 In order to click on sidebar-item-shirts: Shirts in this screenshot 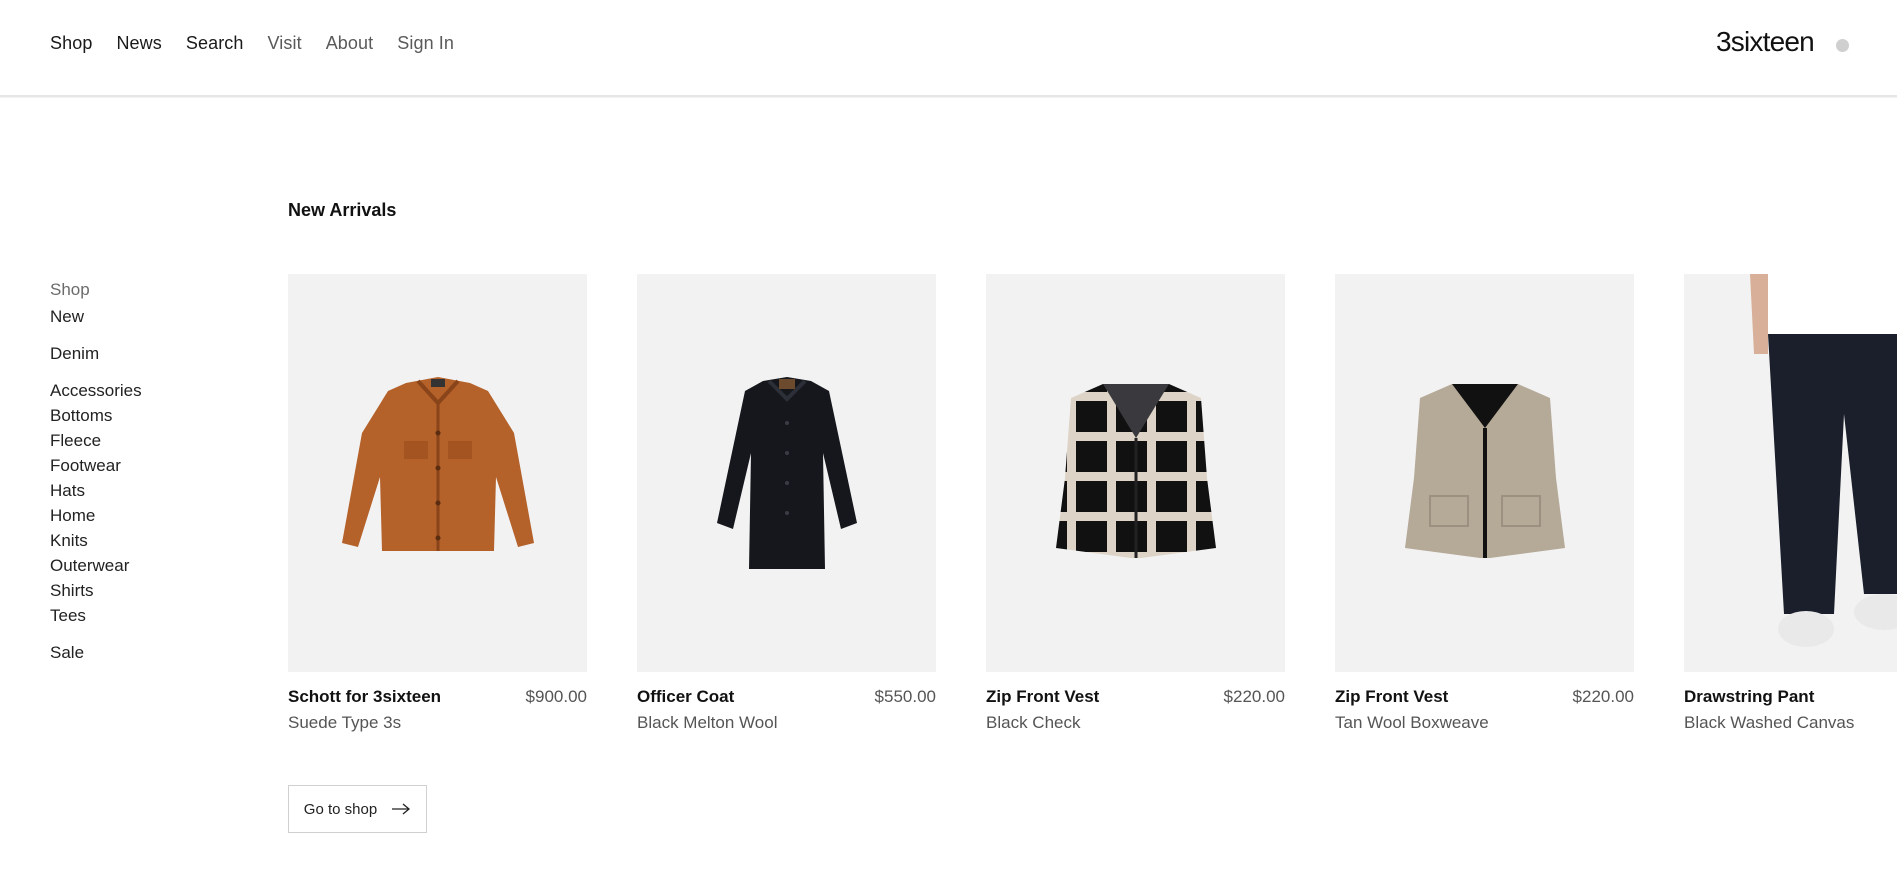, I will do `click(96, 590)`.